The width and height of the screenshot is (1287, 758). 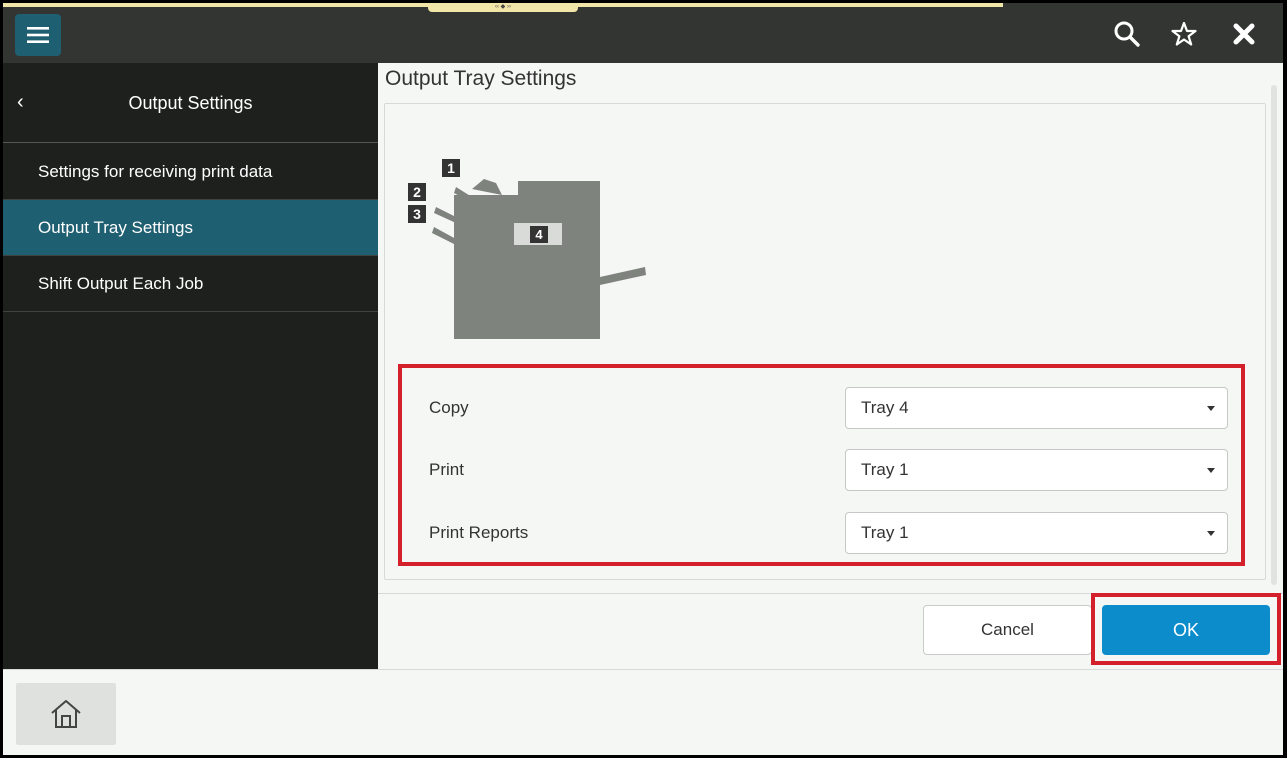 I want to click on top-bar: ‹‹ ◆ ››, so click(x=643, y=33).